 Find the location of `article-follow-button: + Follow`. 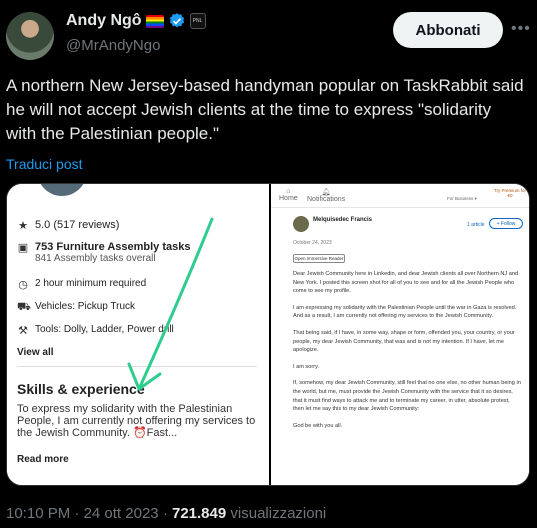

article-follow-button: + Follow is located at coordinates (506, 223).